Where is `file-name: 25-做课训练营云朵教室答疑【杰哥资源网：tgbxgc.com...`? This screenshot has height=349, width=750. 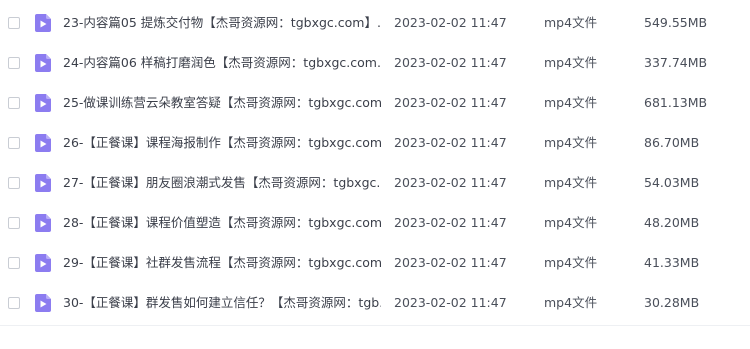 file-name: 25-做课训练营云朵教室答疑【杰哥资源网：tgbxgc.com... is located at coordinates (222, 103).